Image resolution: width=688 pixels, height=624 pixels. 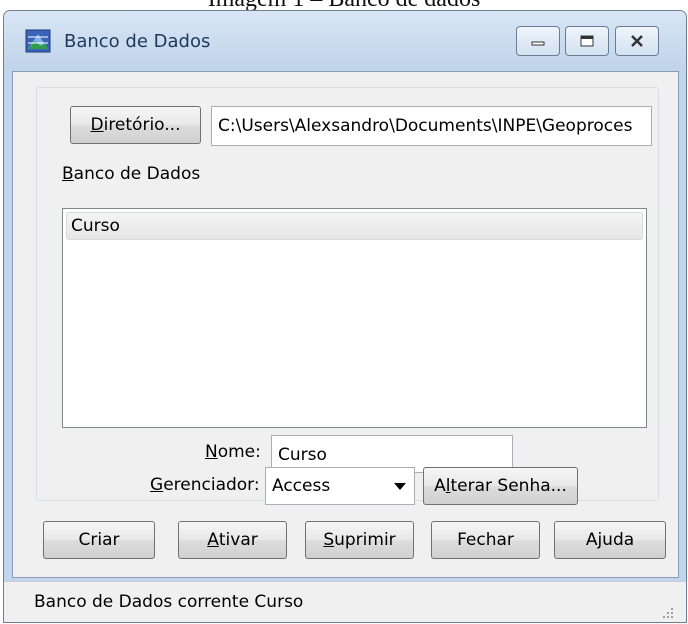 I want to click on minimize-icon, so click(x=538, y=43).